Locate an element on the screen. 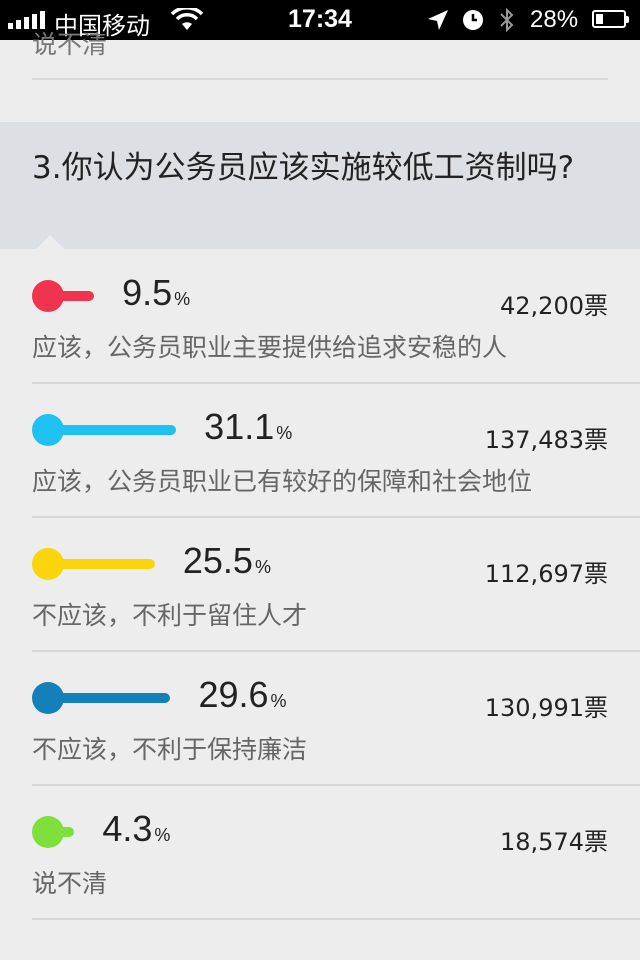 The image size is (640, 960). option-label: 不应该，不利于留住人才 is located at coordinates (170, 615).